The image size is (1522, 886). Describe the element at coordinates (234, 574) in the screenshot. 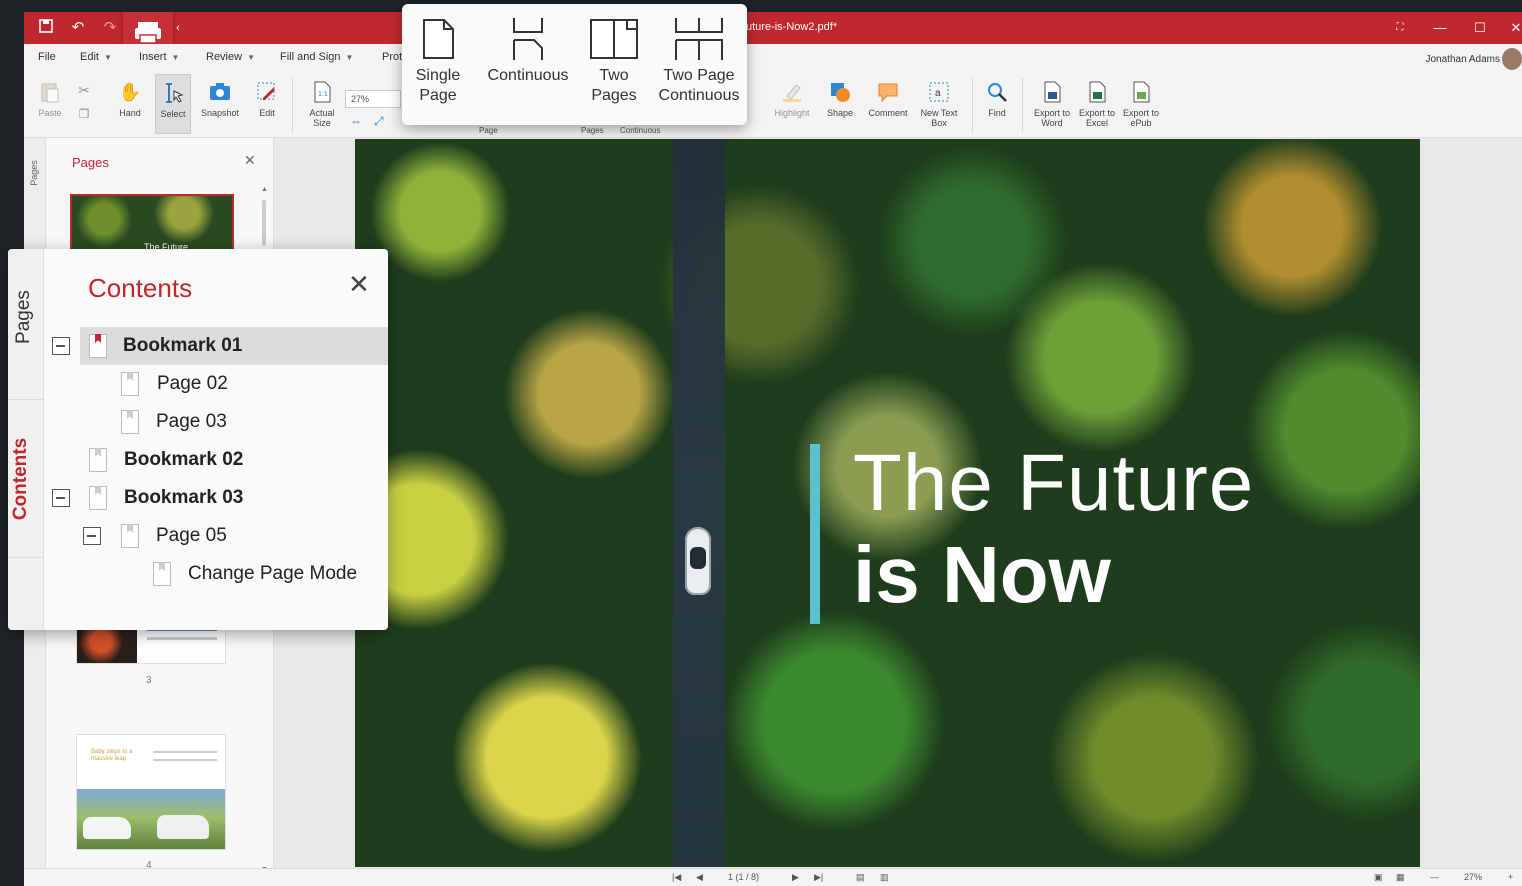

I see `bookmark-row: Change Page Mode` at that location.